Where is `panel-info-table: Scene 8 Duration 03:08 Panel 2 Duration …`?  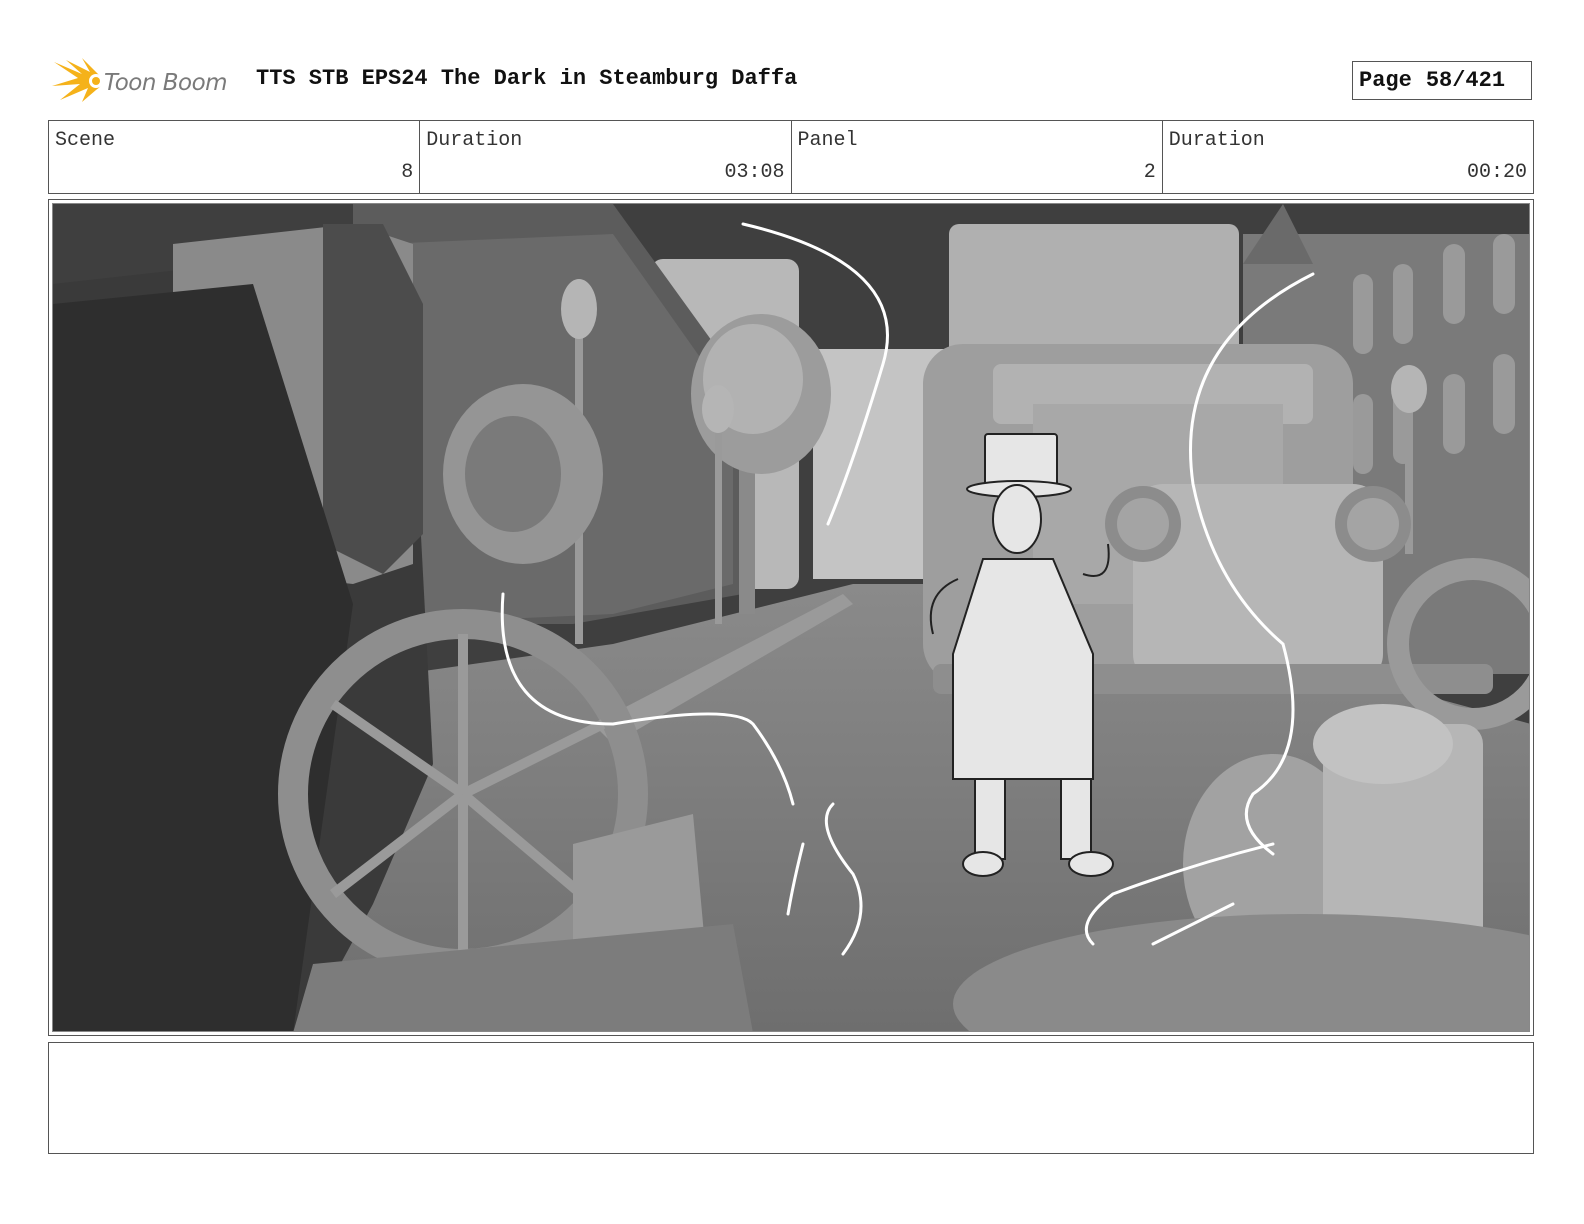
panel-info-table: Scene 8 Duration 03:08 Panel 2 Duration … is located at coordinates (791, 157).